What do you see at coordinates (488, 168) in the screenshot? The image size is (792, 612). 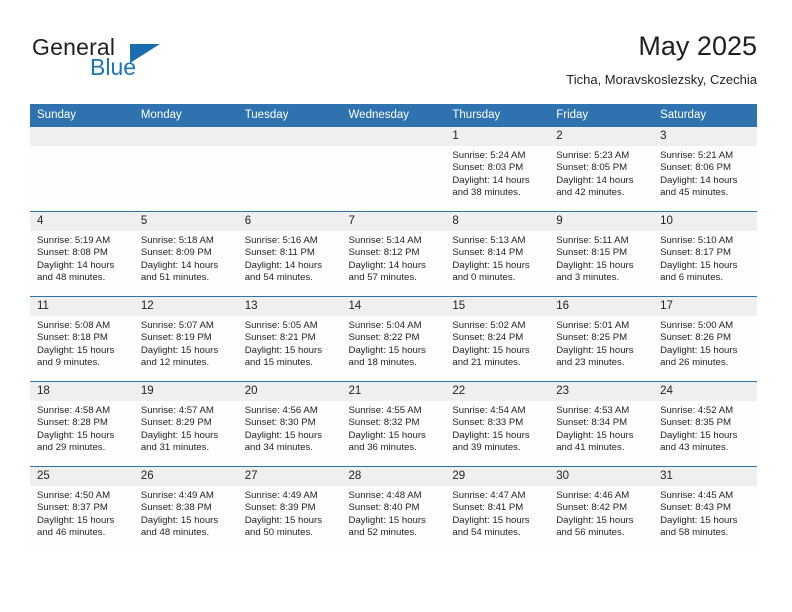 I see `sunset-text: Sunset: 8:03 PM` at bounding box center [488, 168].